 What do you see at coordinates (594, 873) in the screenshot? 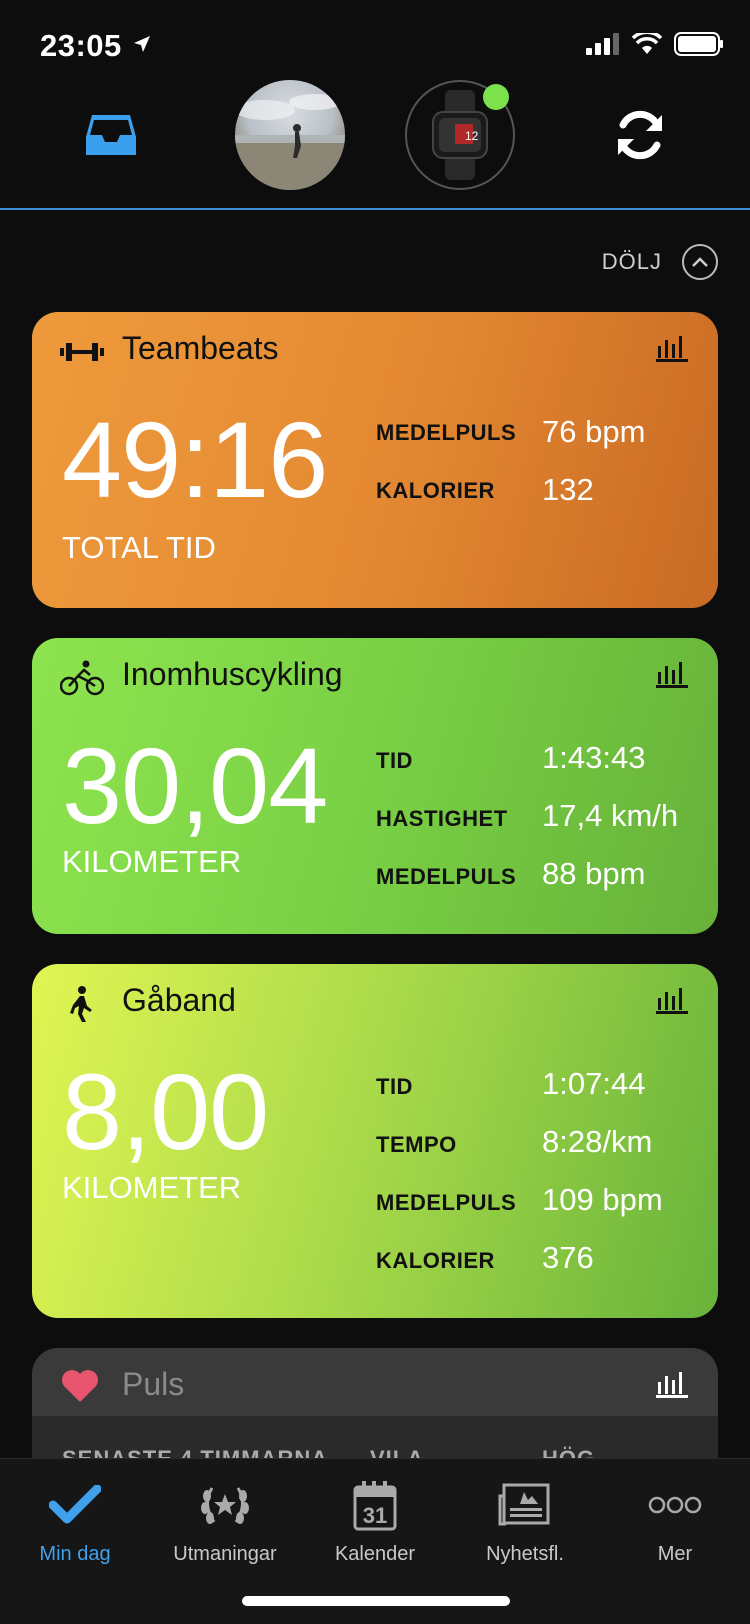
I see `stat-value: 88 bpm` at bounding box center [594, 873].